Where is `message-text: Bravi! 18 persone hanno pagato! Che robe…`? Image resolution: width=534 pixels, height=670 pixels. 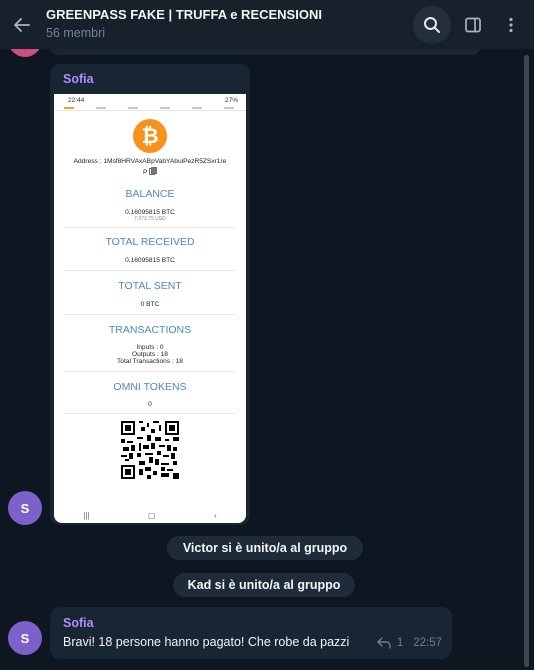 message-text: Bravi! 18 persone hanno pagato! Che robe… is located at coordinates (206, 642).